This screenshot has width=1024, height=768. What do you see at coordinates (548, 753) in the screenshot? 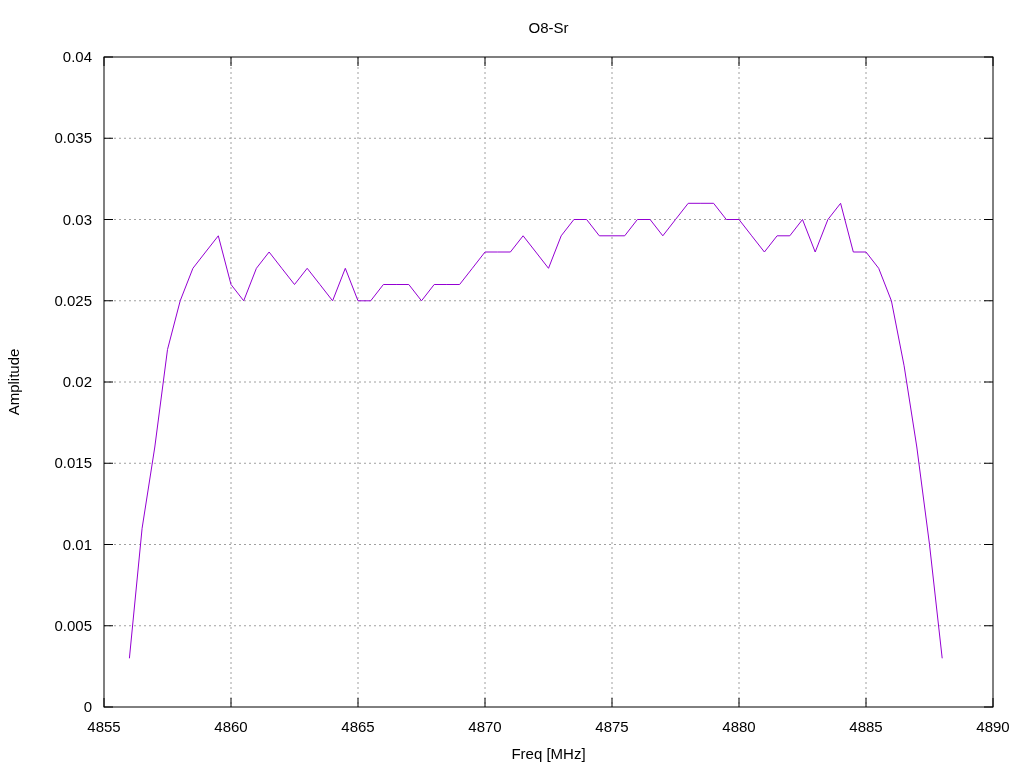
I see `x-axis-label: Freq [MHz]` at bounding box center [548, 753].